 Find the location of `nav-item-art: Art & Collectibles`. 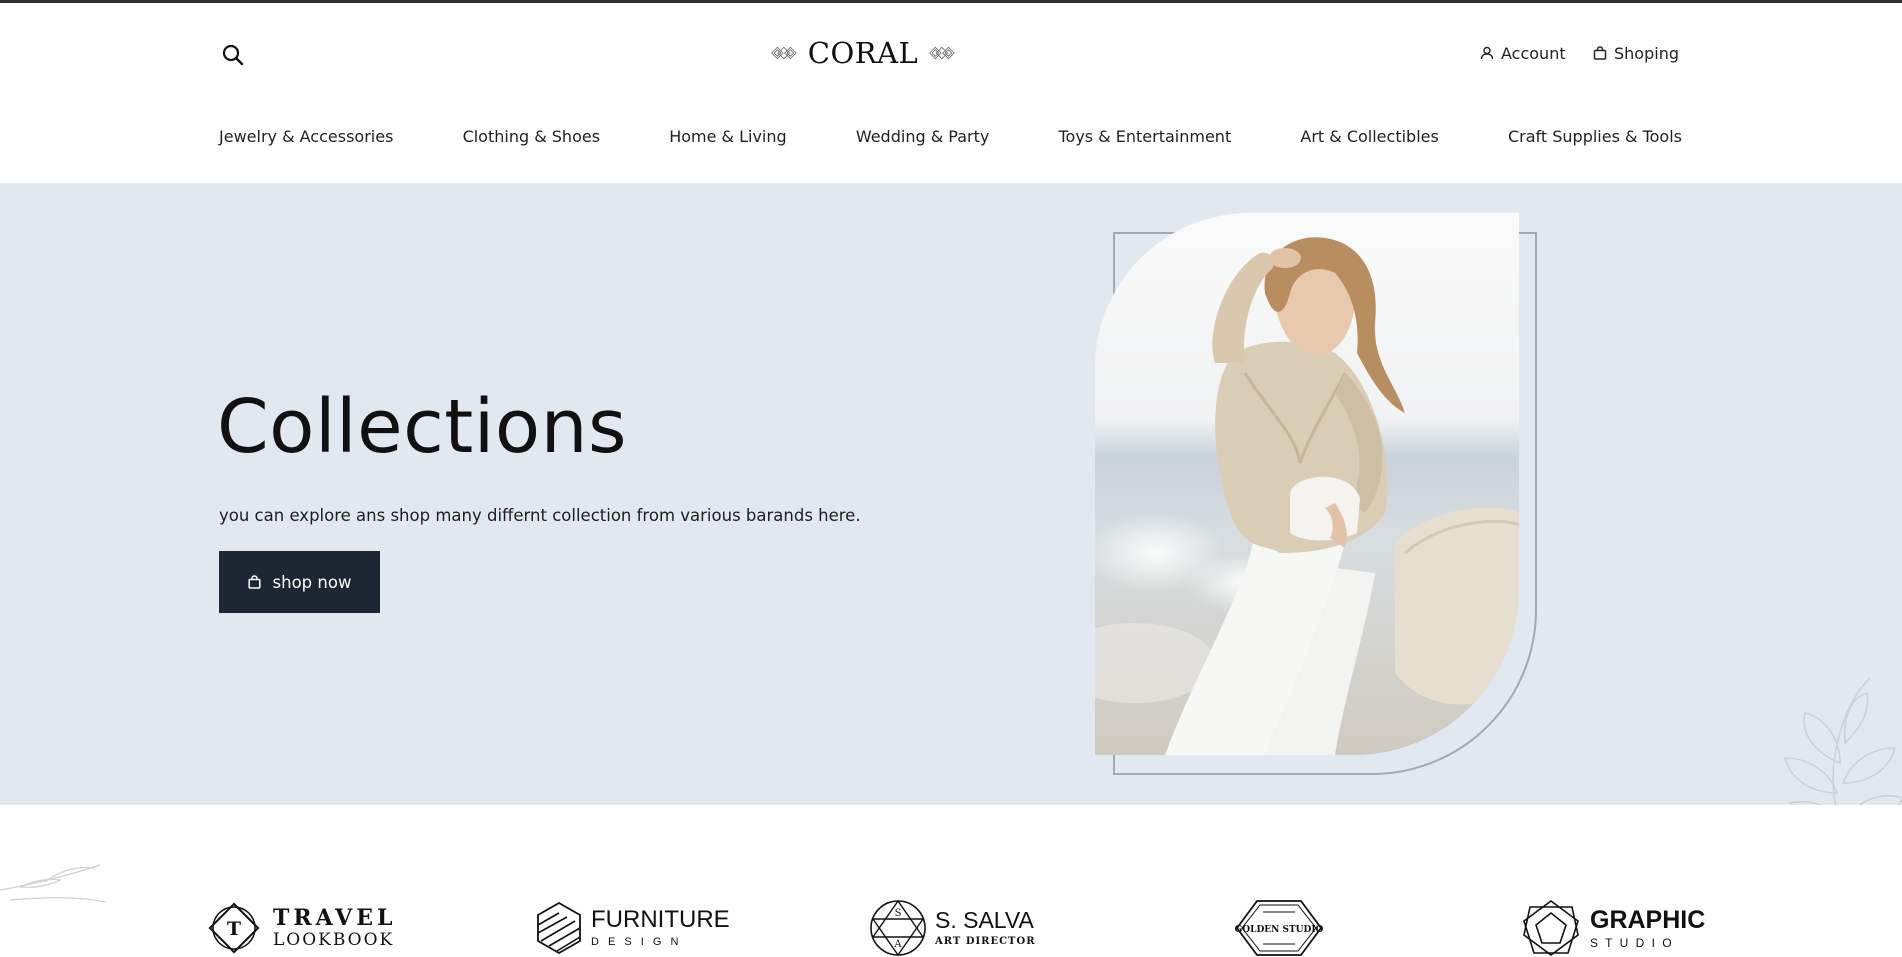

nav-item-art: Art & Collectibles is located at coordinates (1369, 136).